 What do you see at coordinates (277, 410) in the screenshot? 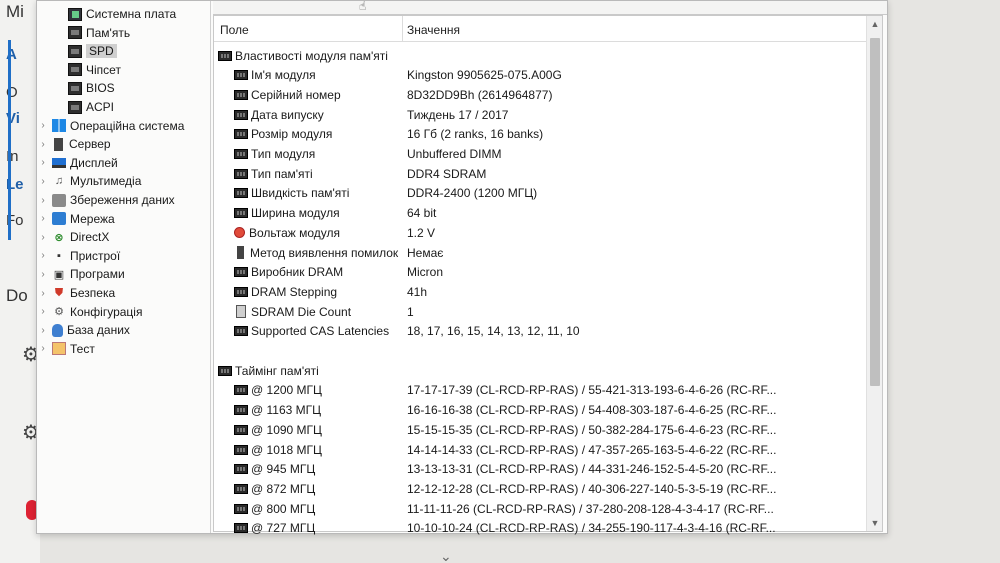
I see `detail-field: @ 1163 МГЦ` at bounding box center [277, 410].